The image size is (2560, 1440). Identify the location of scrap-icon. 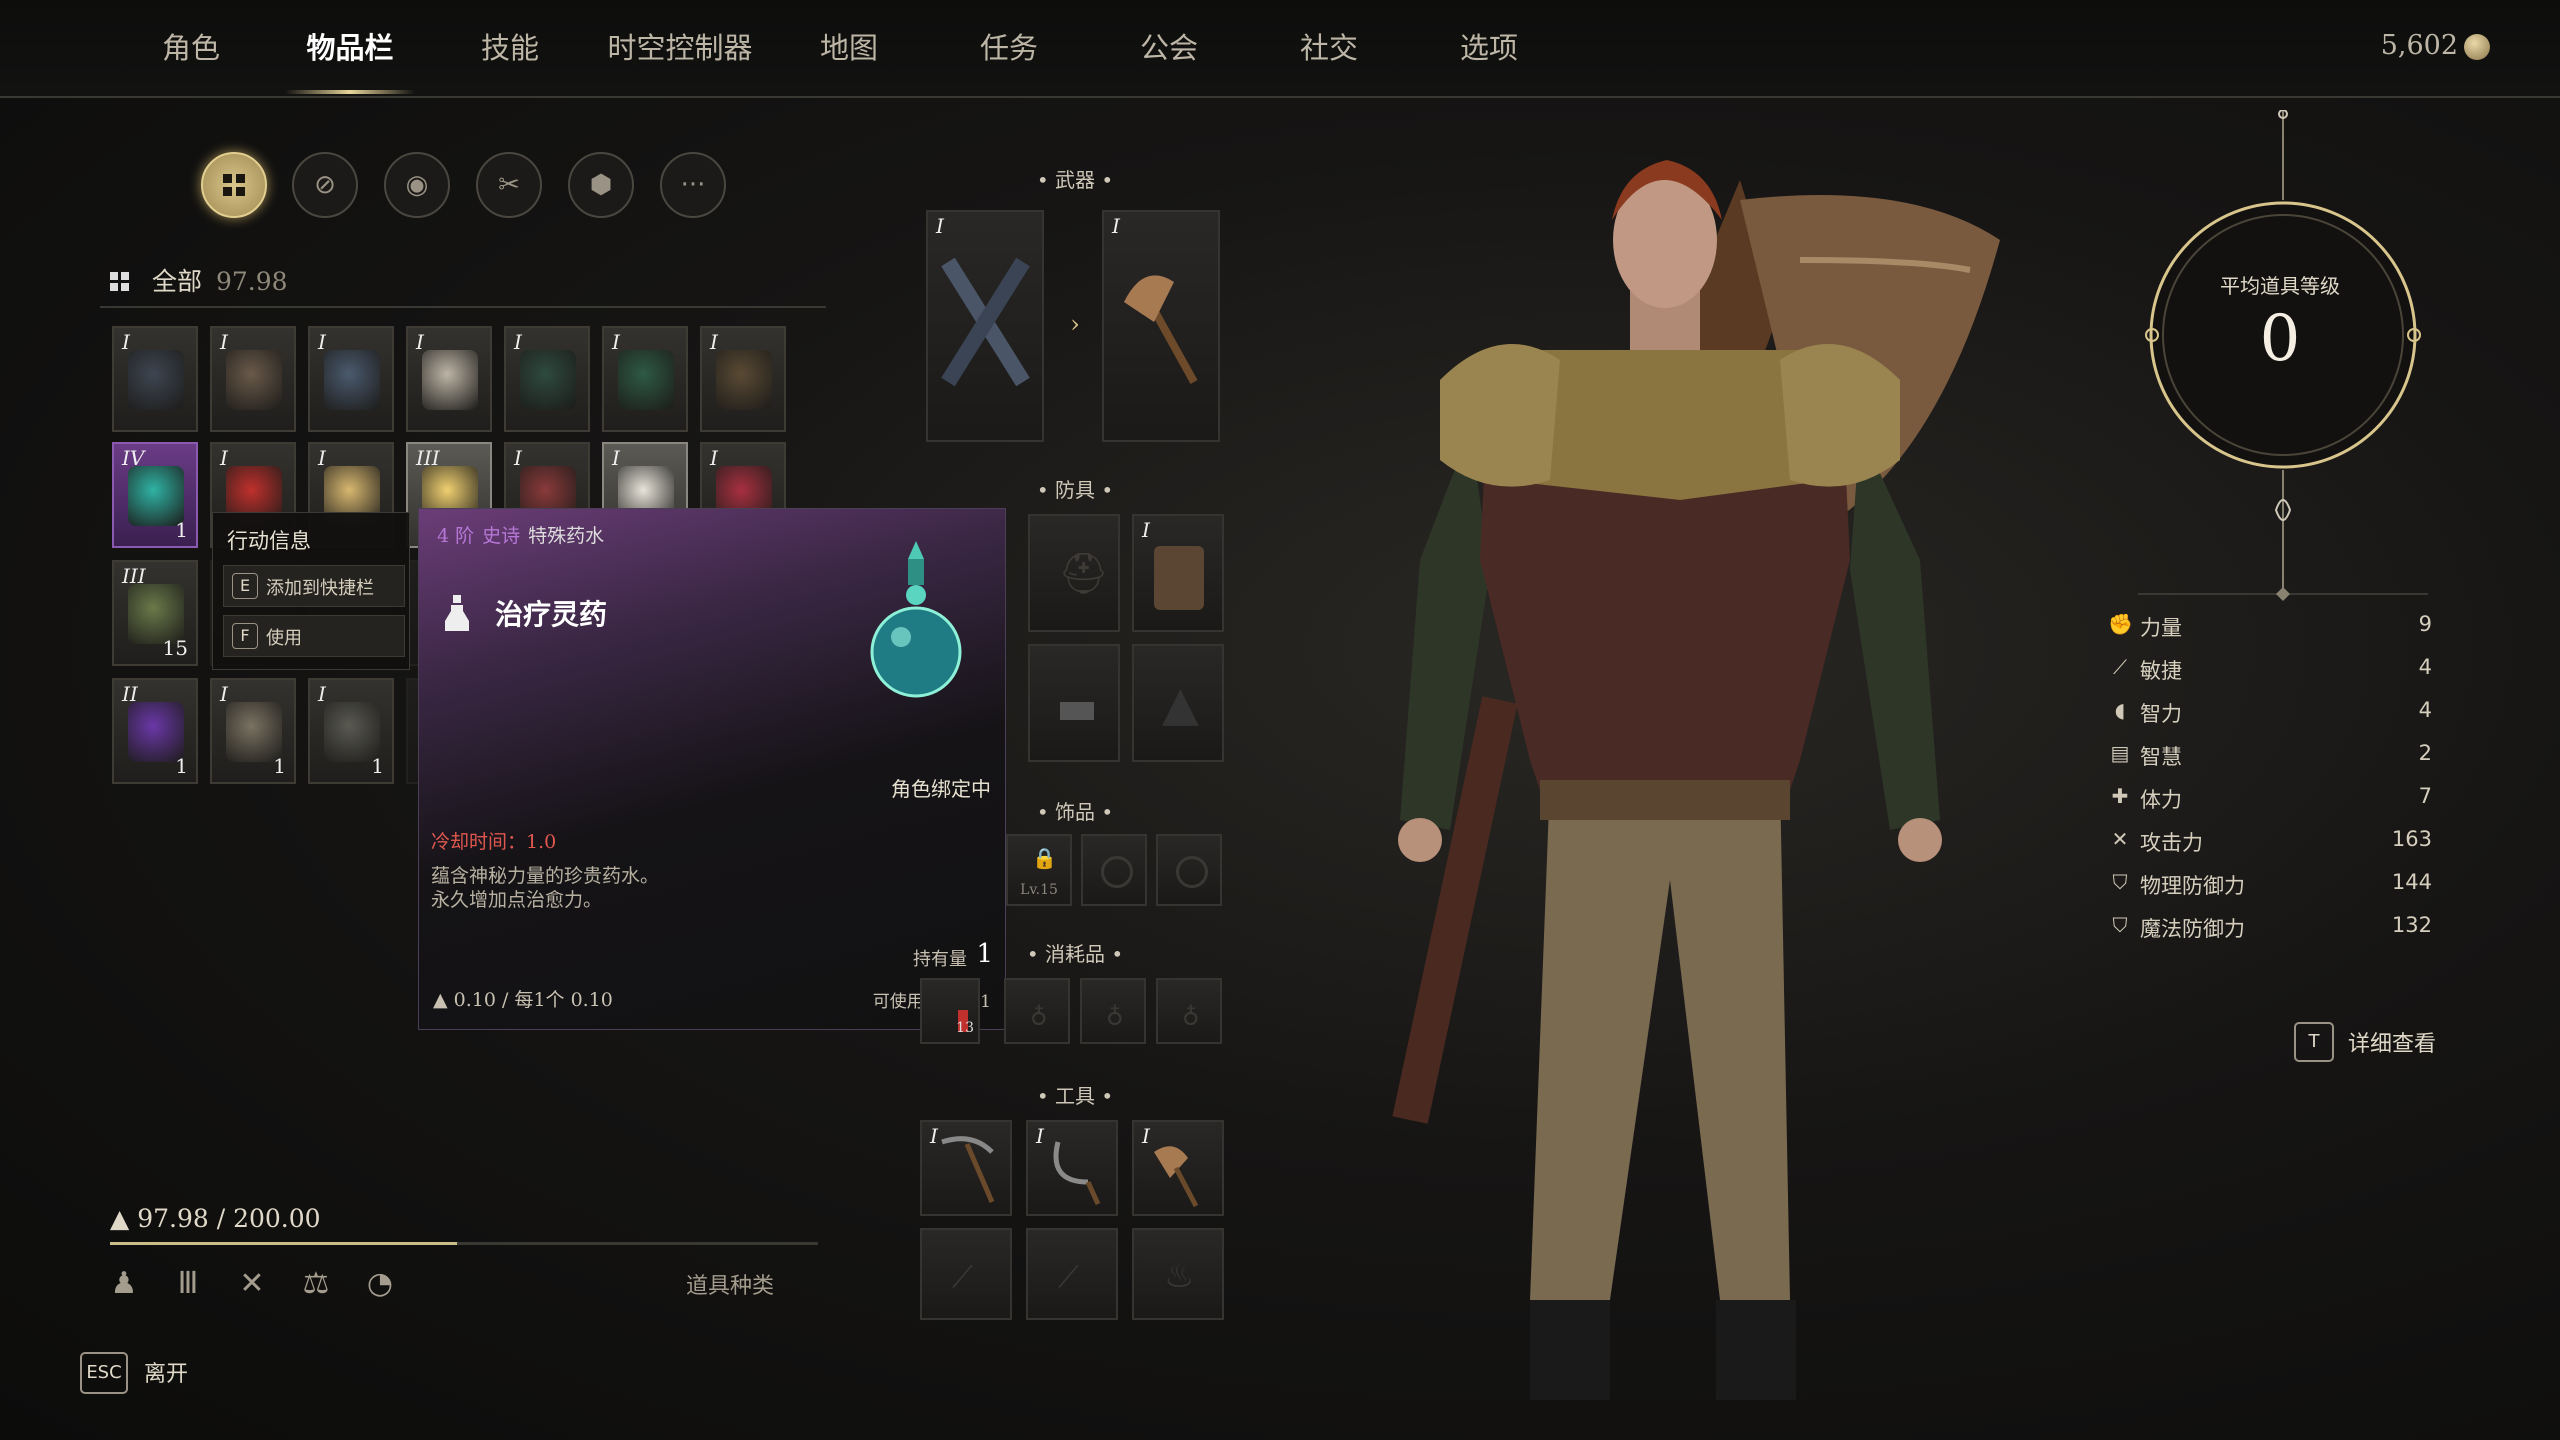
(352, 732).